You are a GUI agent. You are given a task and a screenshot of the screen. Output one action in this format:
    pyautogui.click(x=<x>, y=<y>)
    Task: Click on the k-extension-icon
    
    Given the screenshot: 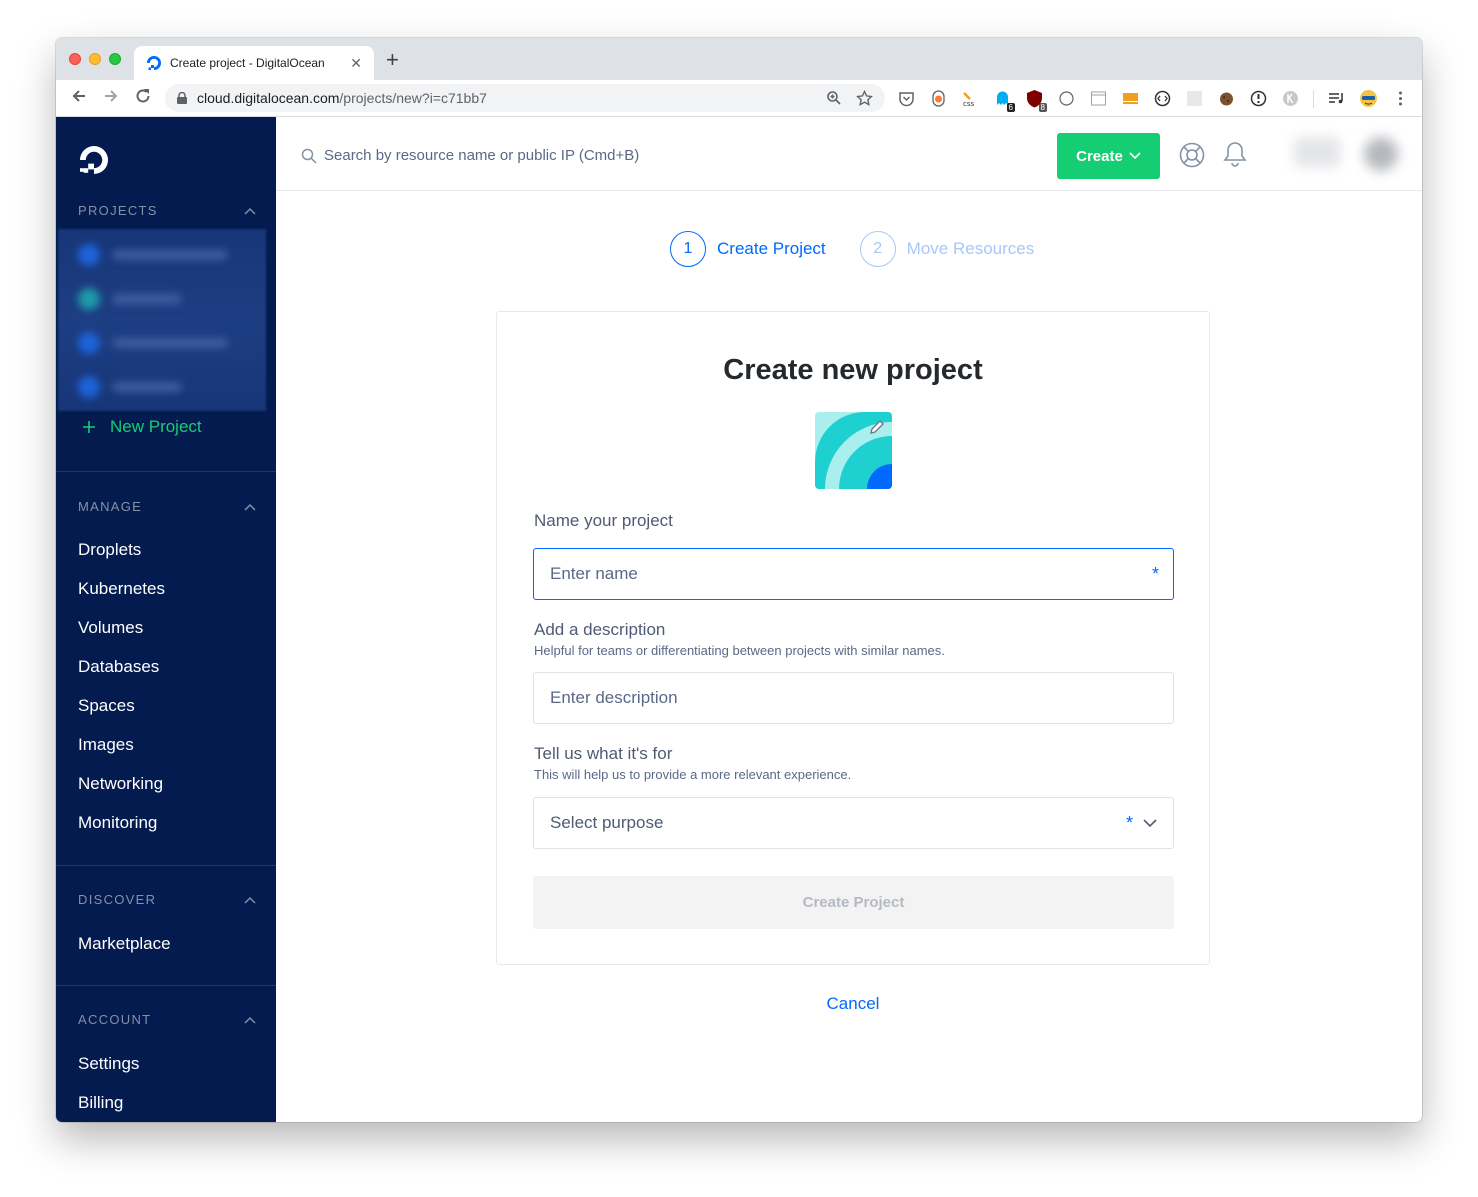 What is the action you would take?
    pyautogui.click(x=1290, y=98)
    